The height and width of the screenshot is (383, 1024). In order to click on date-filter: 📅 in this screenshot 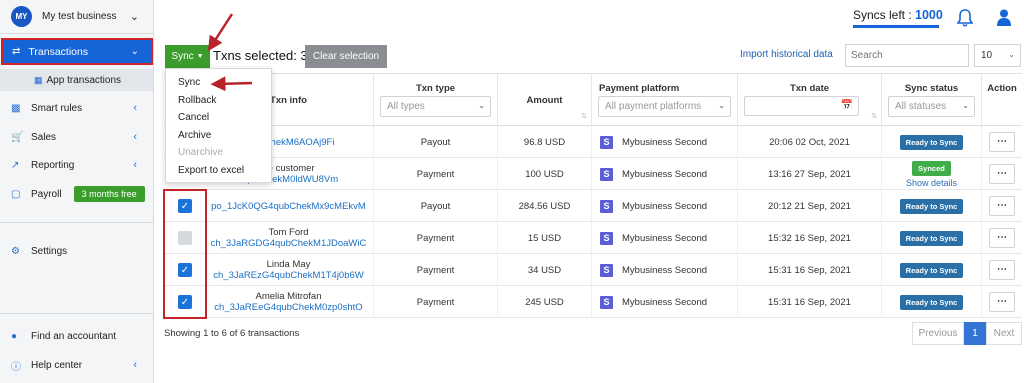, I will do `click(801, 106)`.